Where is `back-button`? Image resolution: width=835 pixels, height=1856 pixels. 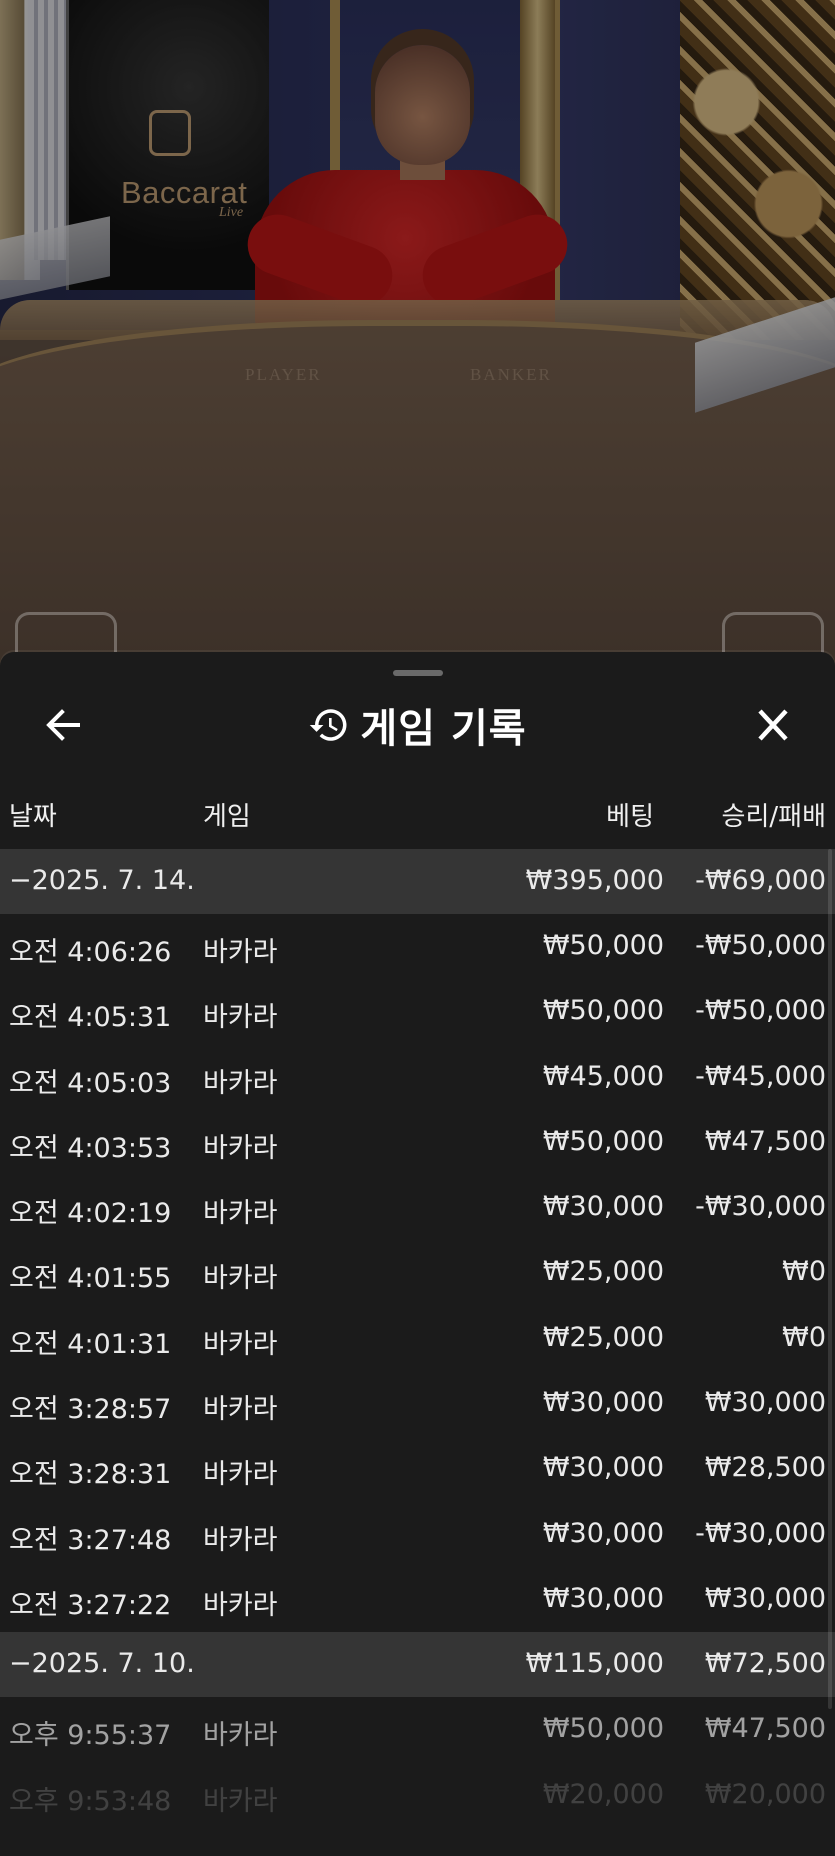 back-button is located at coordinates (63, 725).